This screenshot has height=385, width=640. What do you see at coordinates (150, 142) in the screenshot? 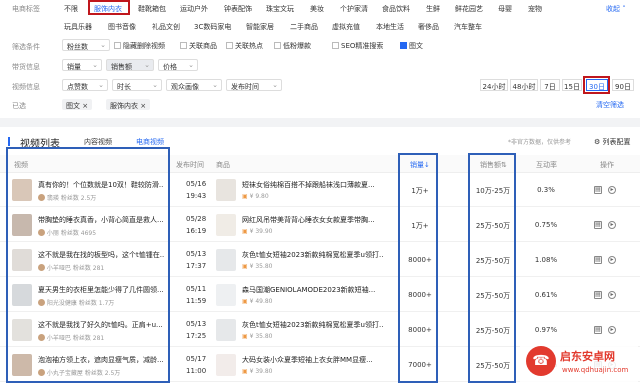
I see `tab-ecommerce-video: 电商视频` at bounding box center [150, 142].